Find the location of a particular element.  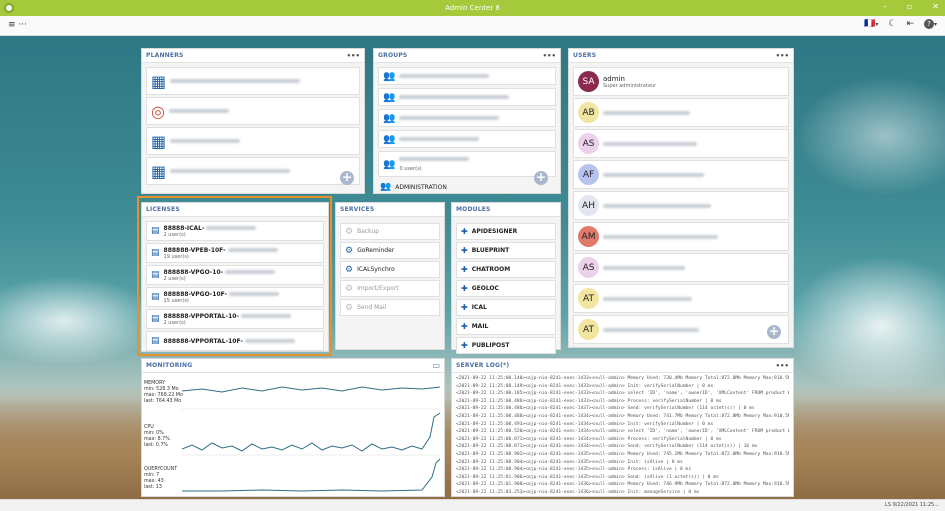

module-item: ✚ CHATROOM is located at coordinates (506, 269).